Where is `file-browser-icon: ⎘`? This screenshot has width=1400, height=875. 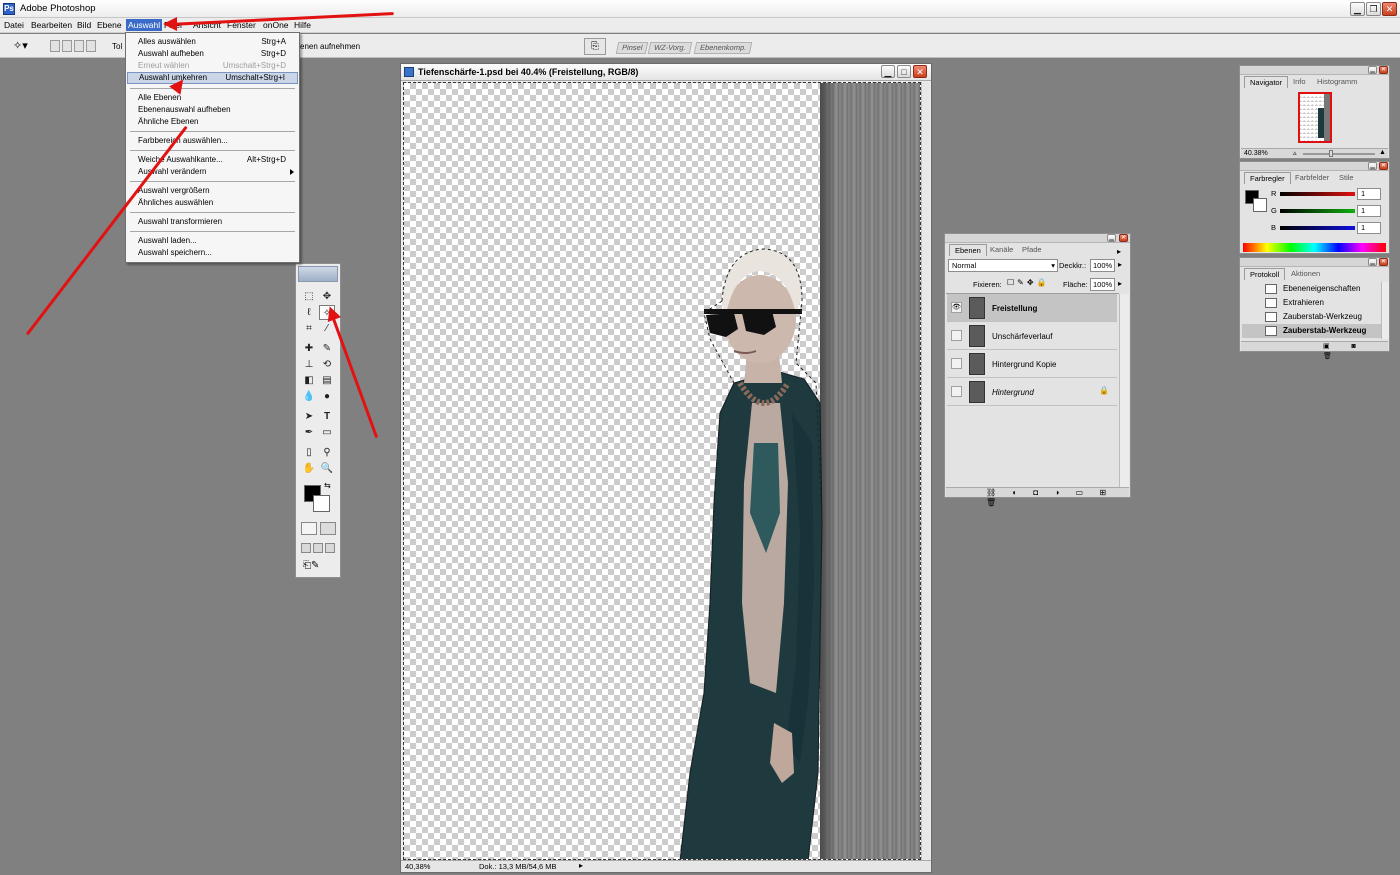 file-browser-icon: ⎘ is located at coordinates (595, 46).